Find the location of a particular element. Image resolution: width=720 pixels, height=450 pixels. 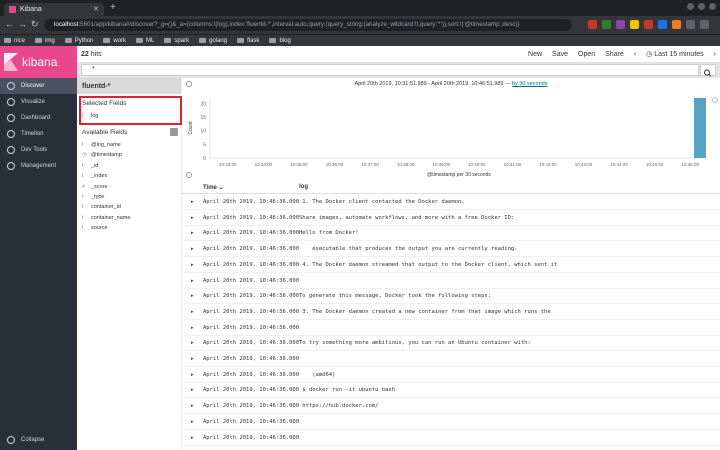

bookmark-item: spark is located at coordinates (176, 41).